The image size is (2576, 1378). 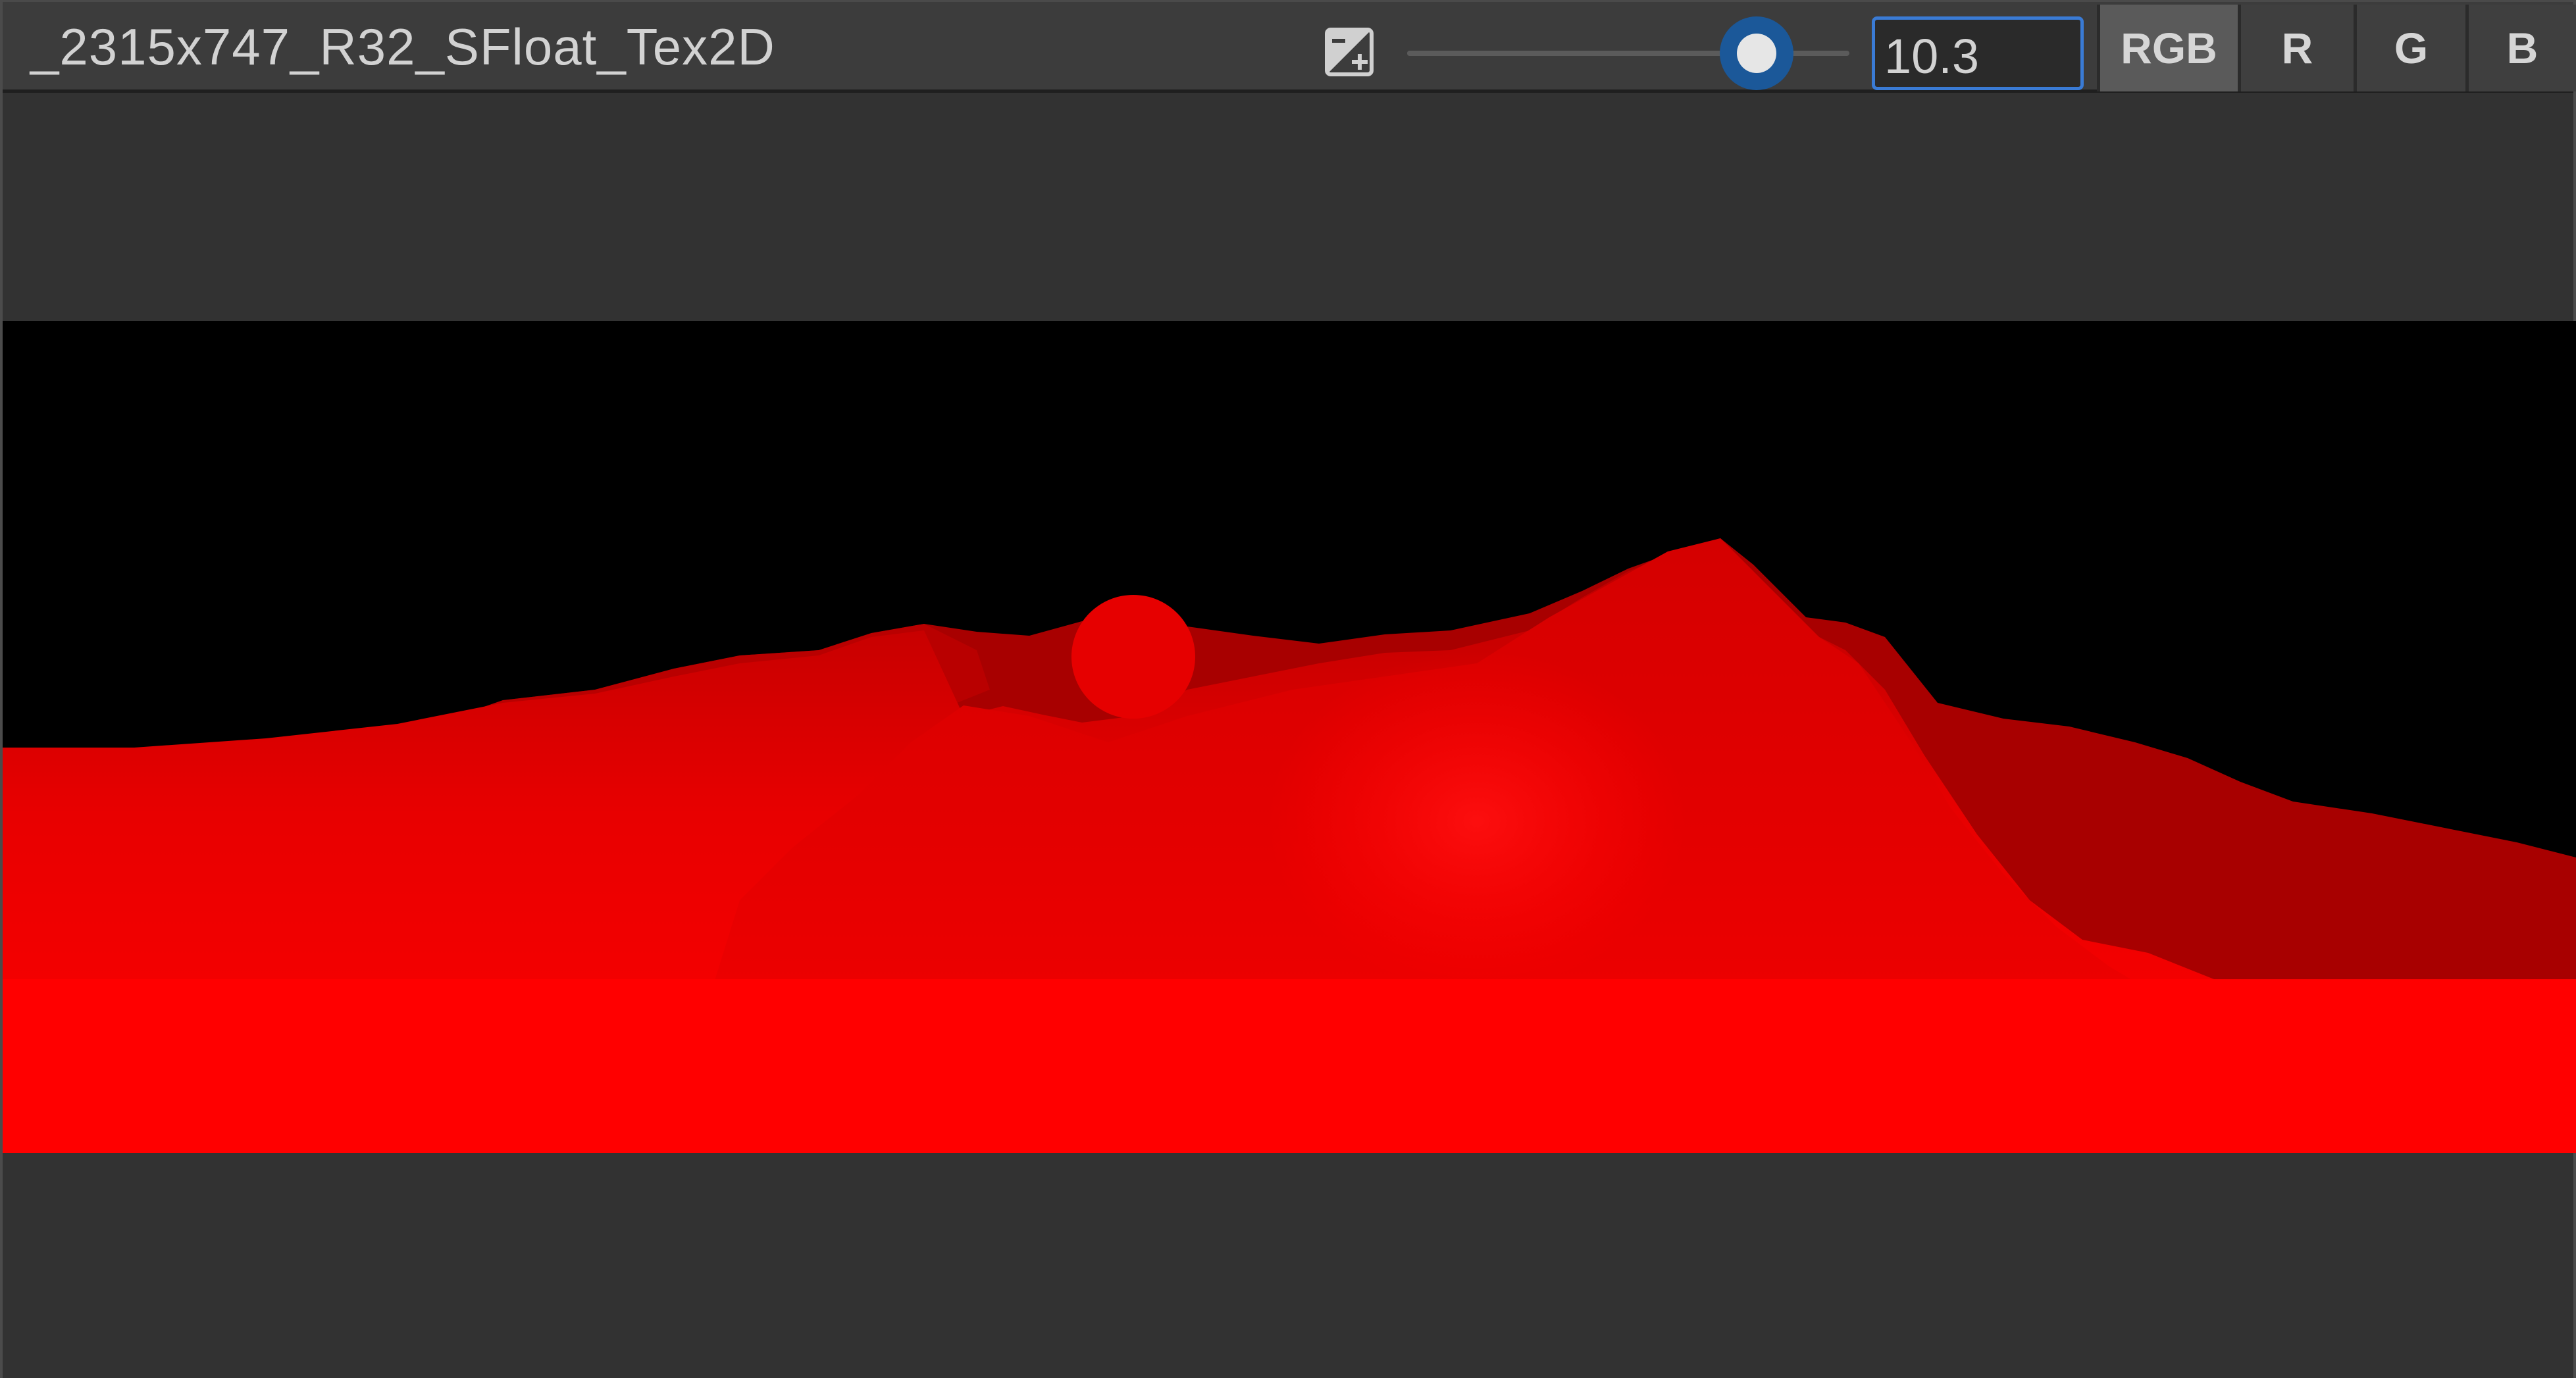 What do you see at coordinates (2409, 48) in the screenshot?
I see `channel-g-button: G` at bounding box center [2409, 48].